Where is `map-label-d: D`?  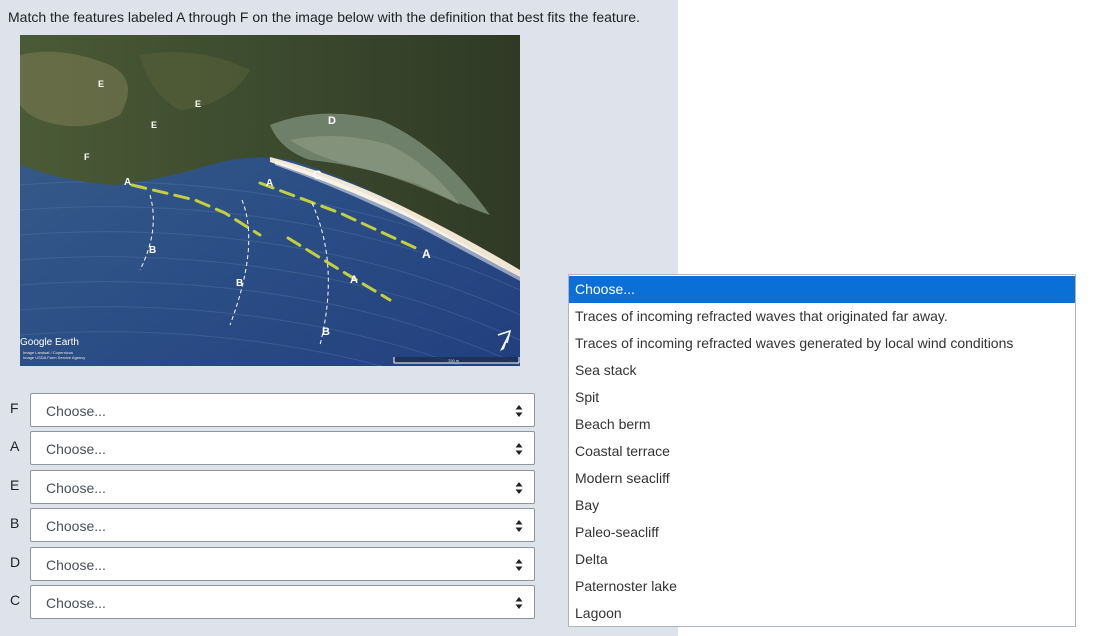
map-label-d: D is located at coordinates (332, 121).